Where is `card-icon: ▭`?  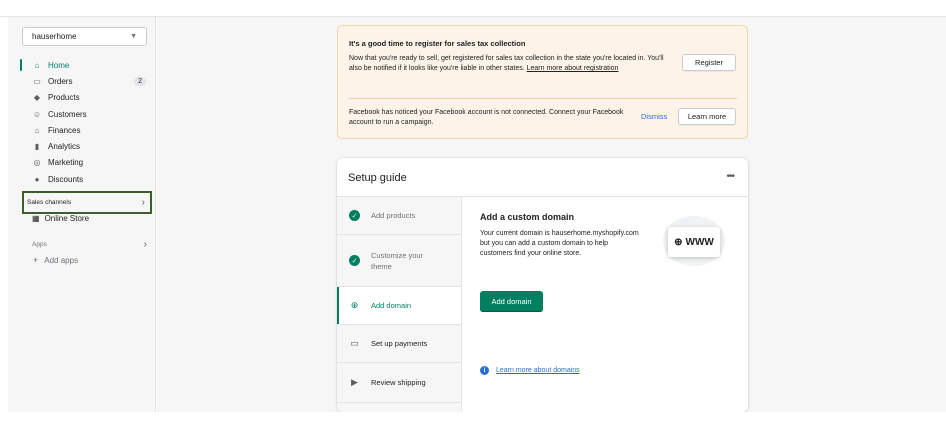 card-icon: ▭ is located at coordinates (354, 343).